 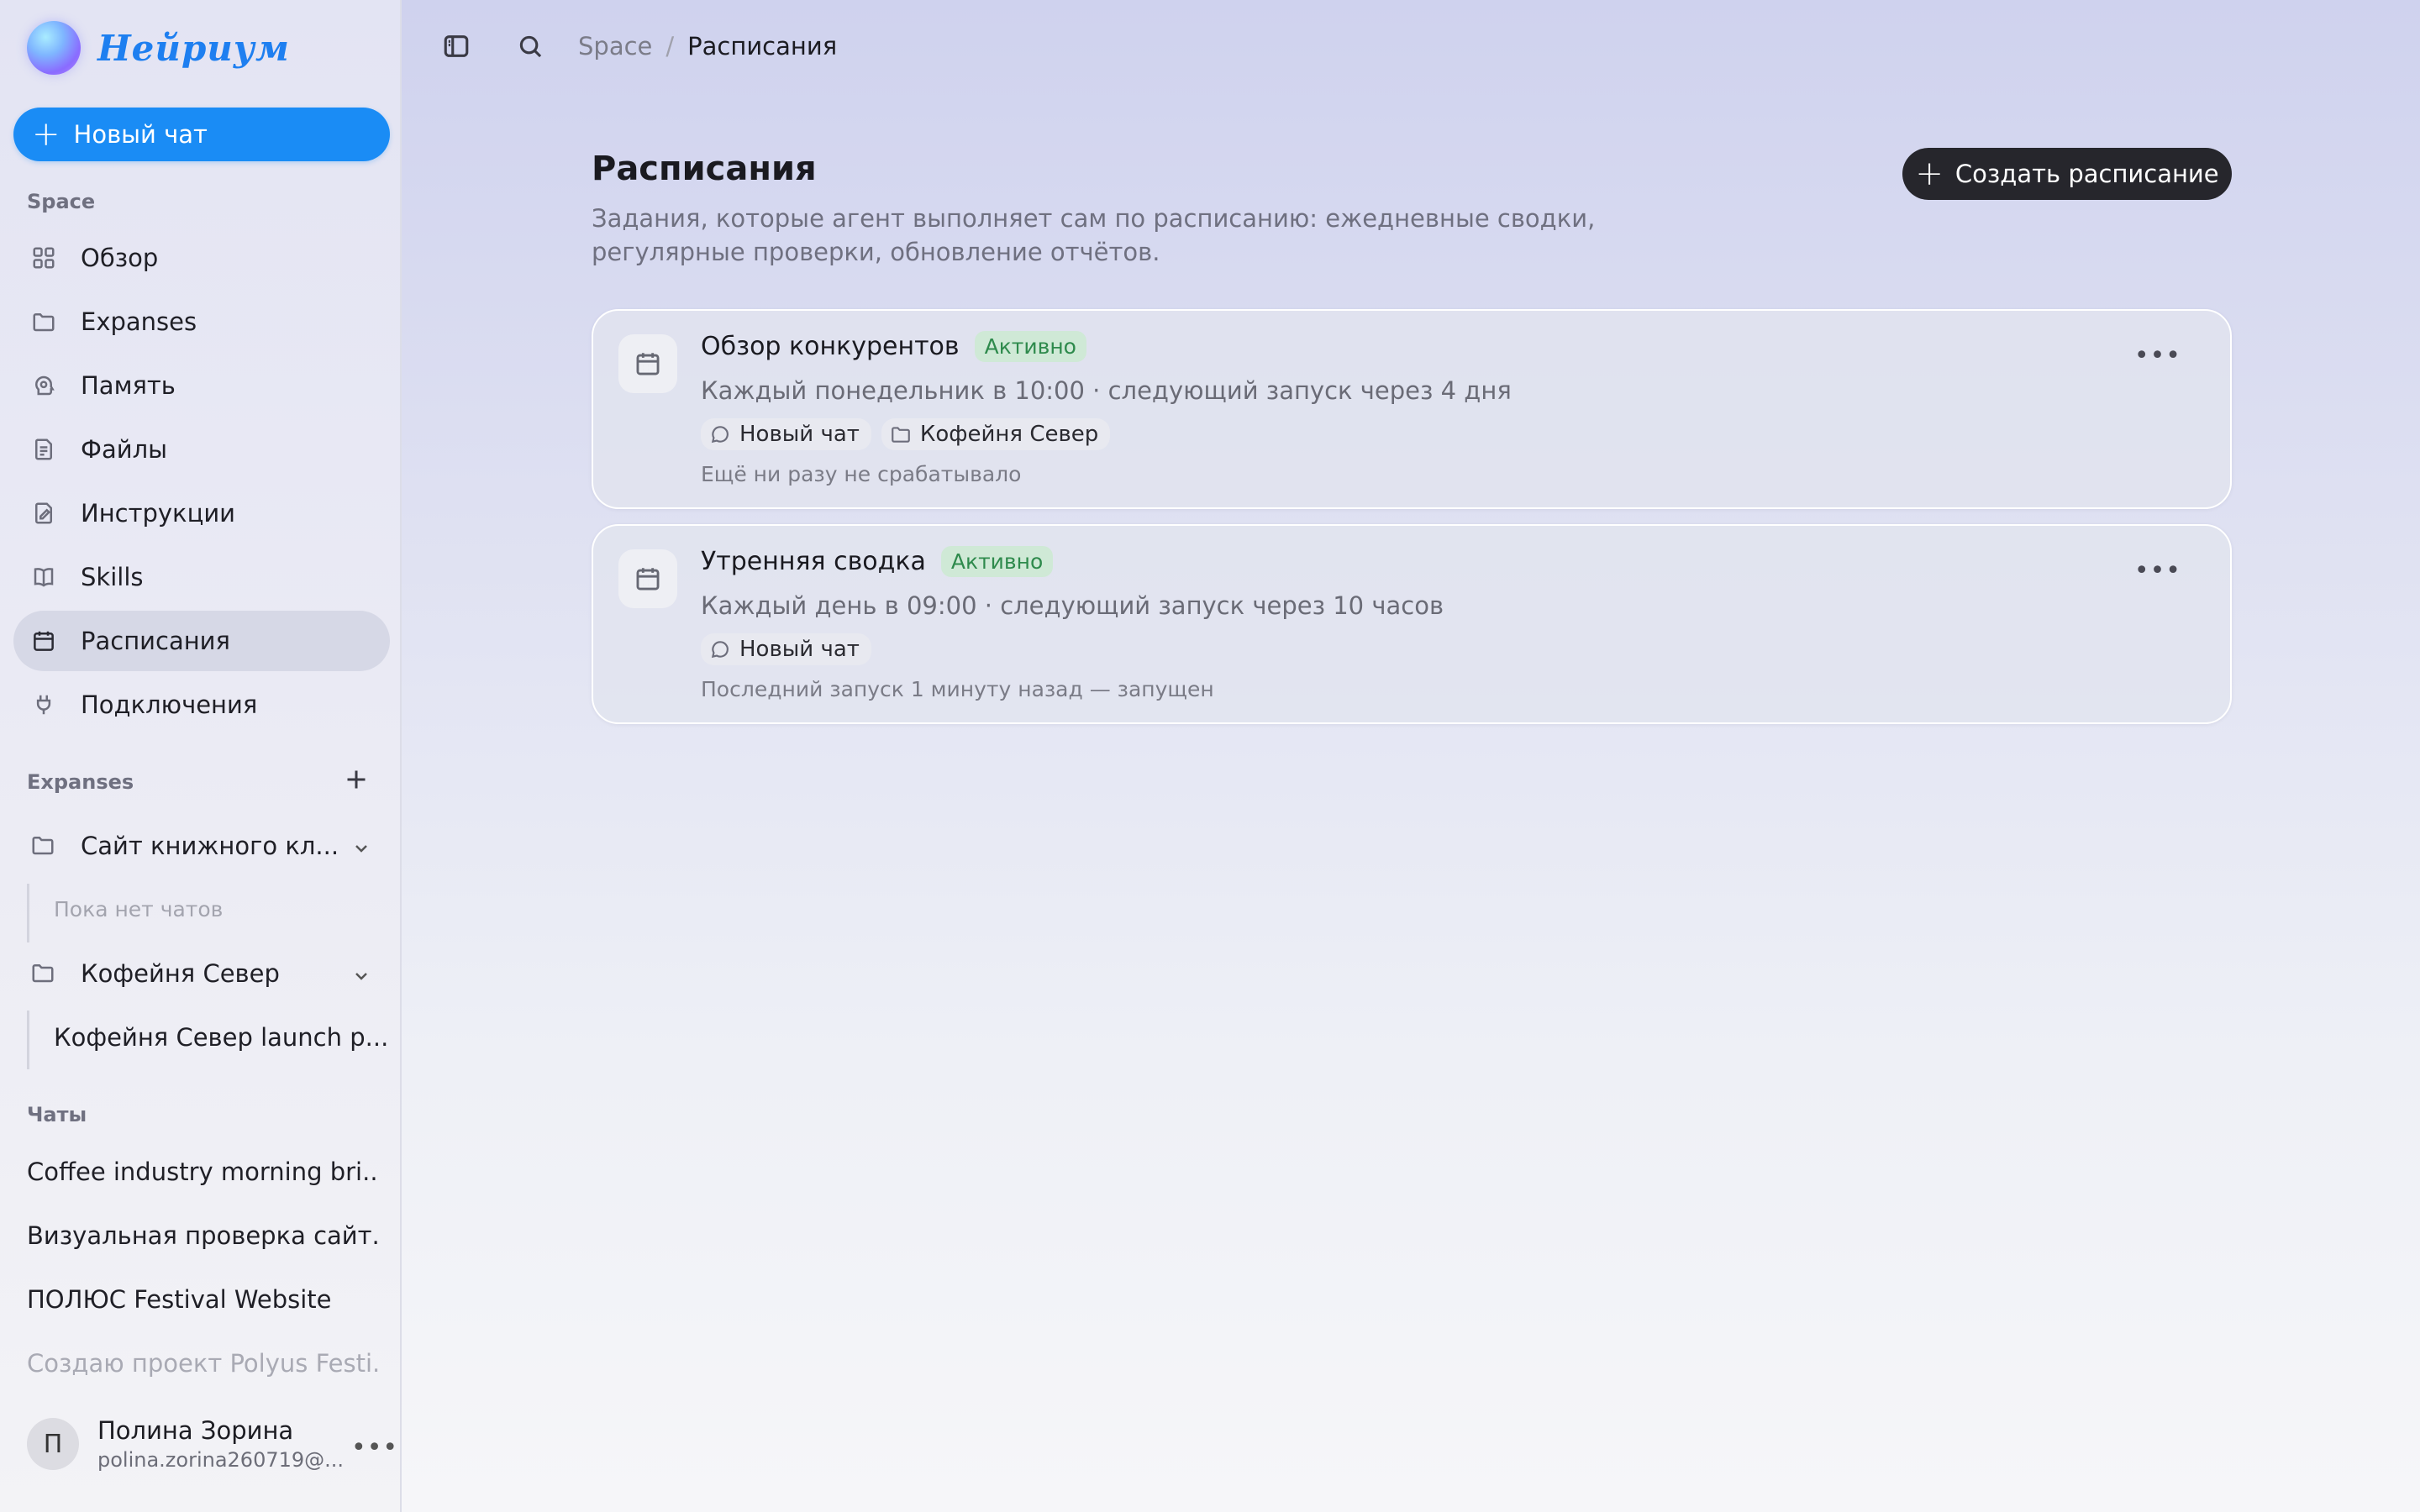 I want to click on new-chat-button: + Новый чат, so click(x=202, y=134).